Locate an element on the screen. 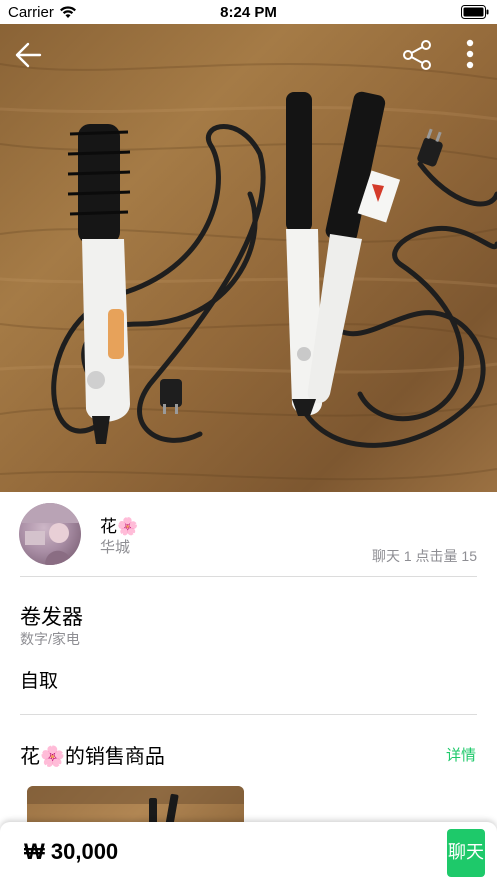  seller-avatar is located at coordinates (50, 534).